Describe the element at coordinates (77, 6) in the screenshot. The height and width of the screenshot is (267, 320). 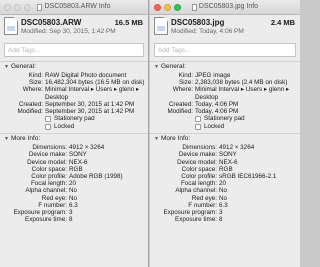
I see `window-title: DSC05803.ARW Info` at that location.